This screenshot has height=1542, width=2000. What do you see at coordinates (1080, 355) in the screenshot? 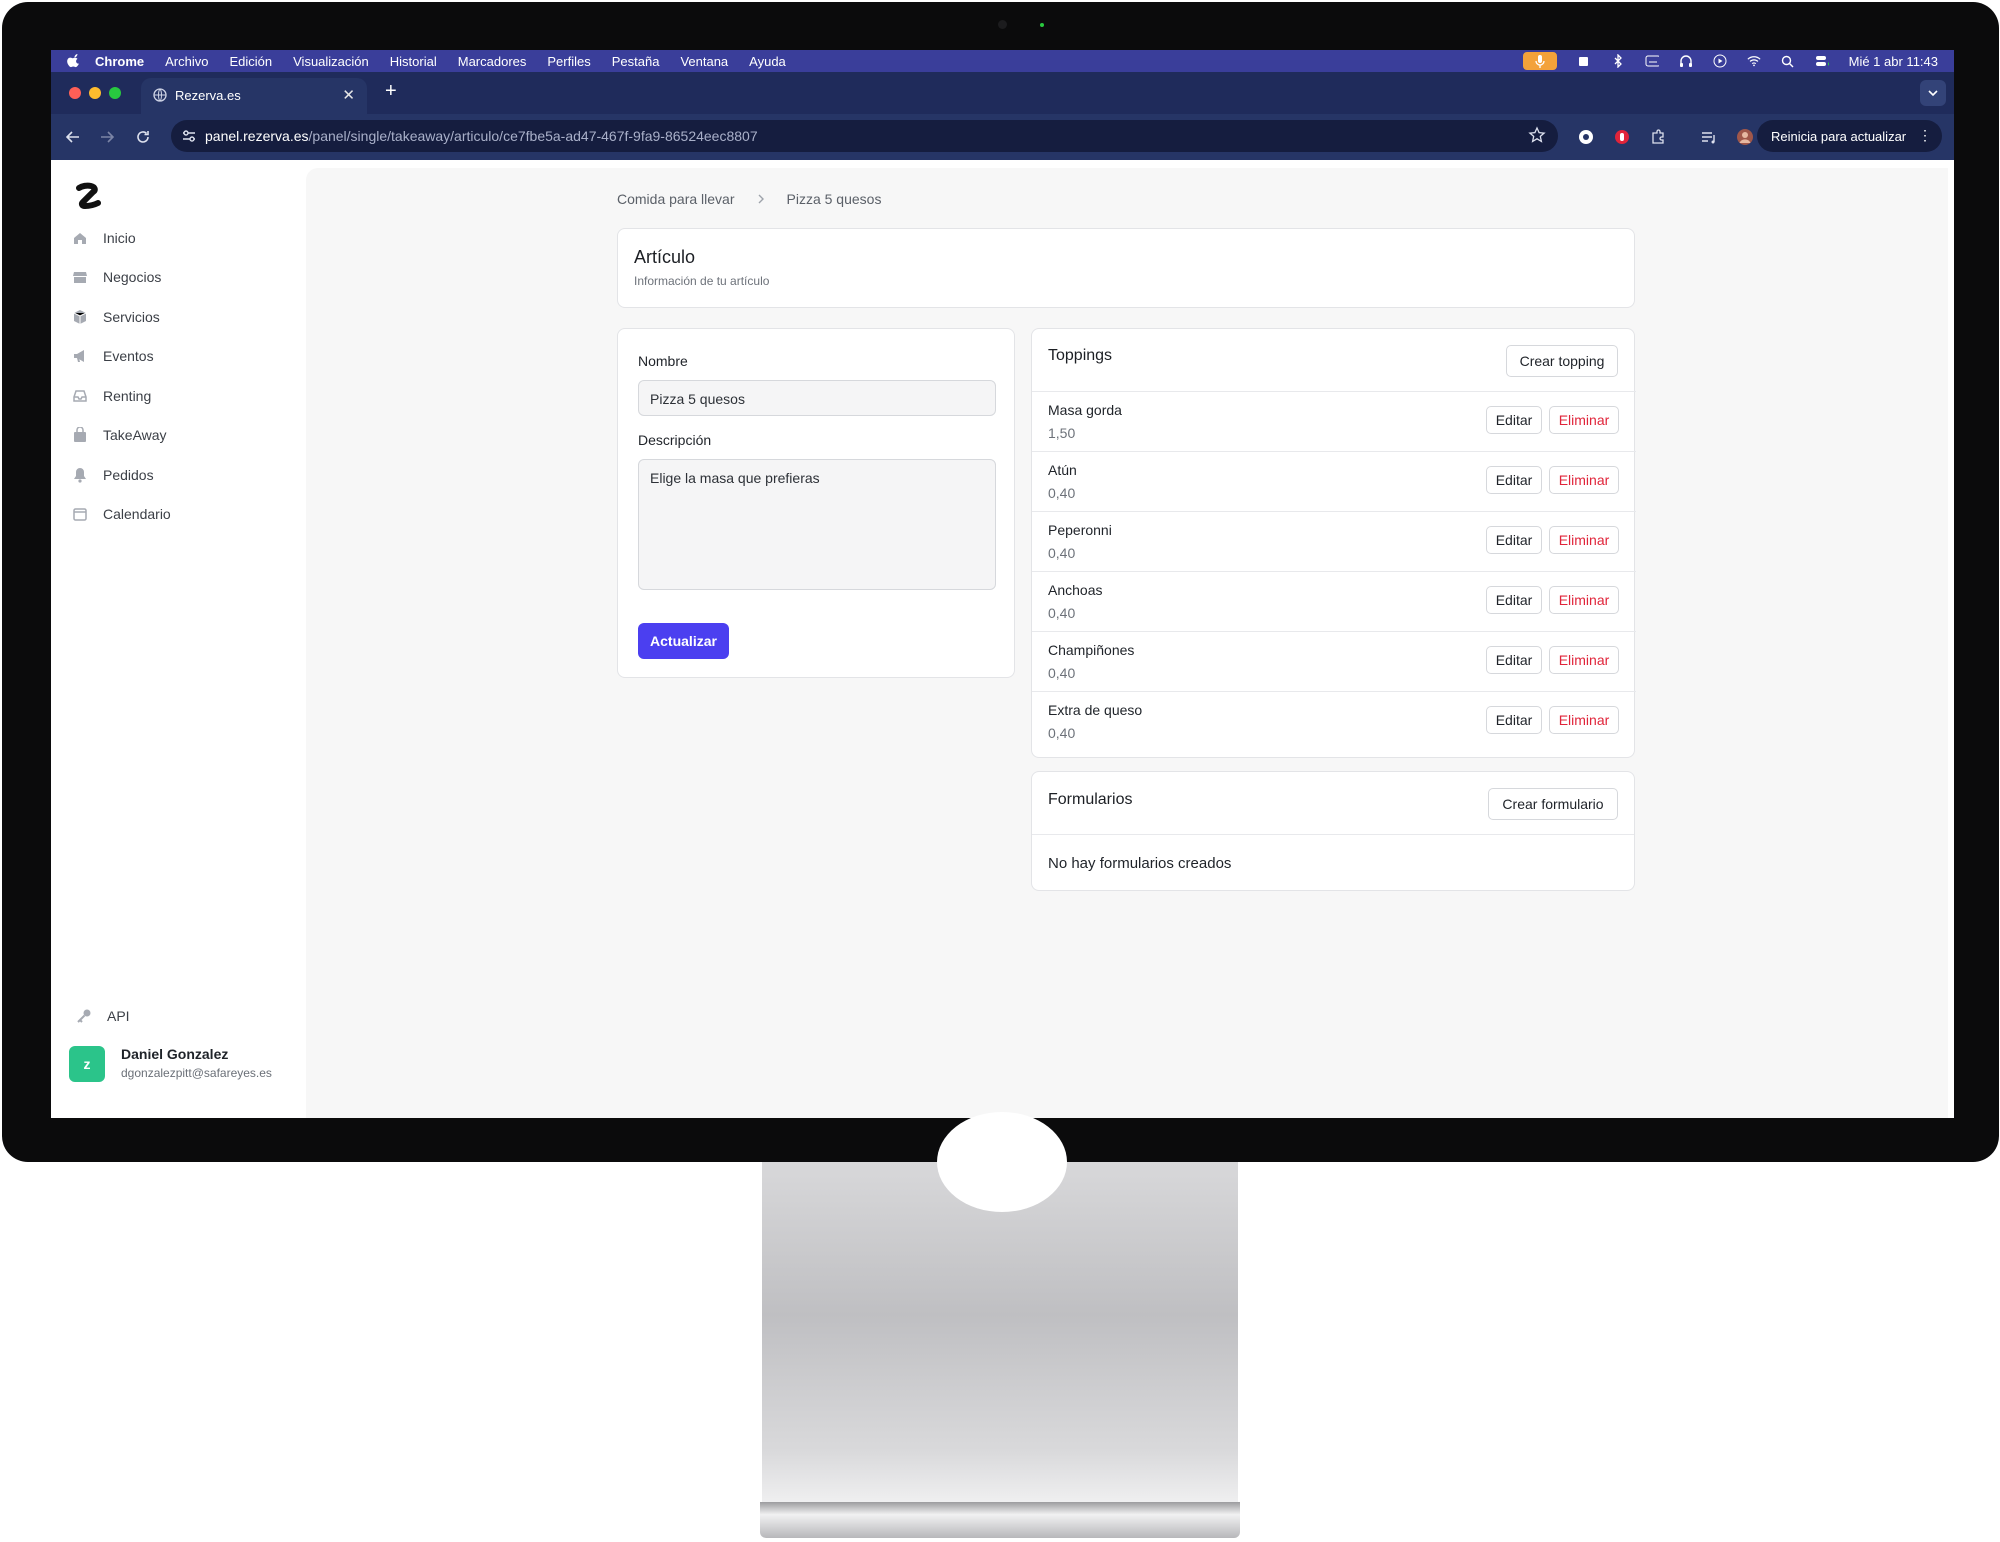
I see `toppings-title: Toppings` at bounding box center [1080, 355].